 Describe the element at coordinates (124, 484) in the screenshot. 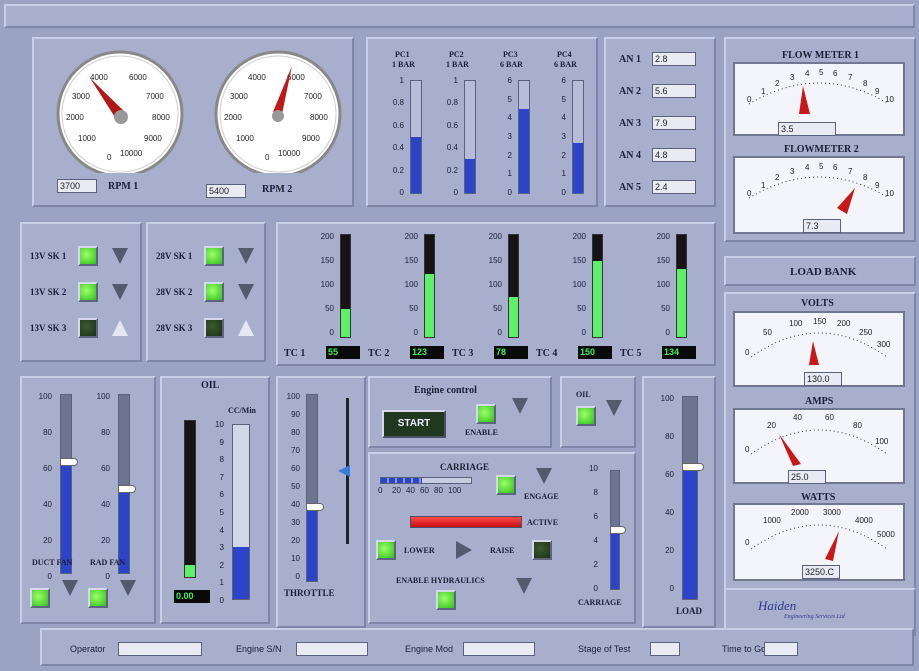

I see `rad-fan-slider` at that location.